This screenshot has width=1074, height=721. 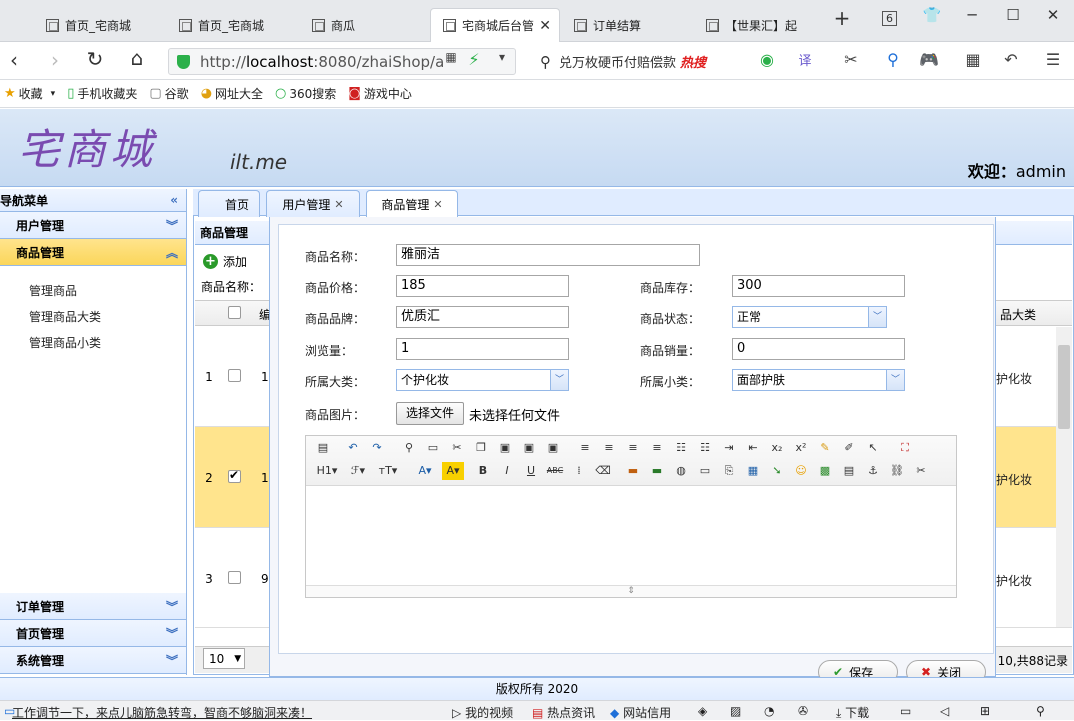 What do you see at coordinates (505, 448) in the screenshot?
I see `paste-icon: ▣` at bounding box center [505, 448].